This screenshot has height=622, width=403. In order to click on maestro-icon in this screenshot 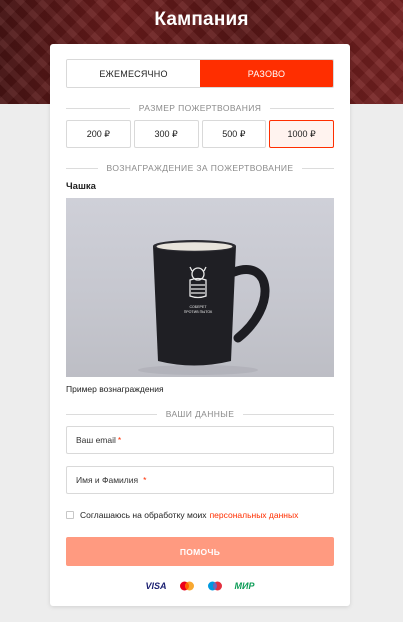, I will do `click(214, 586)`.